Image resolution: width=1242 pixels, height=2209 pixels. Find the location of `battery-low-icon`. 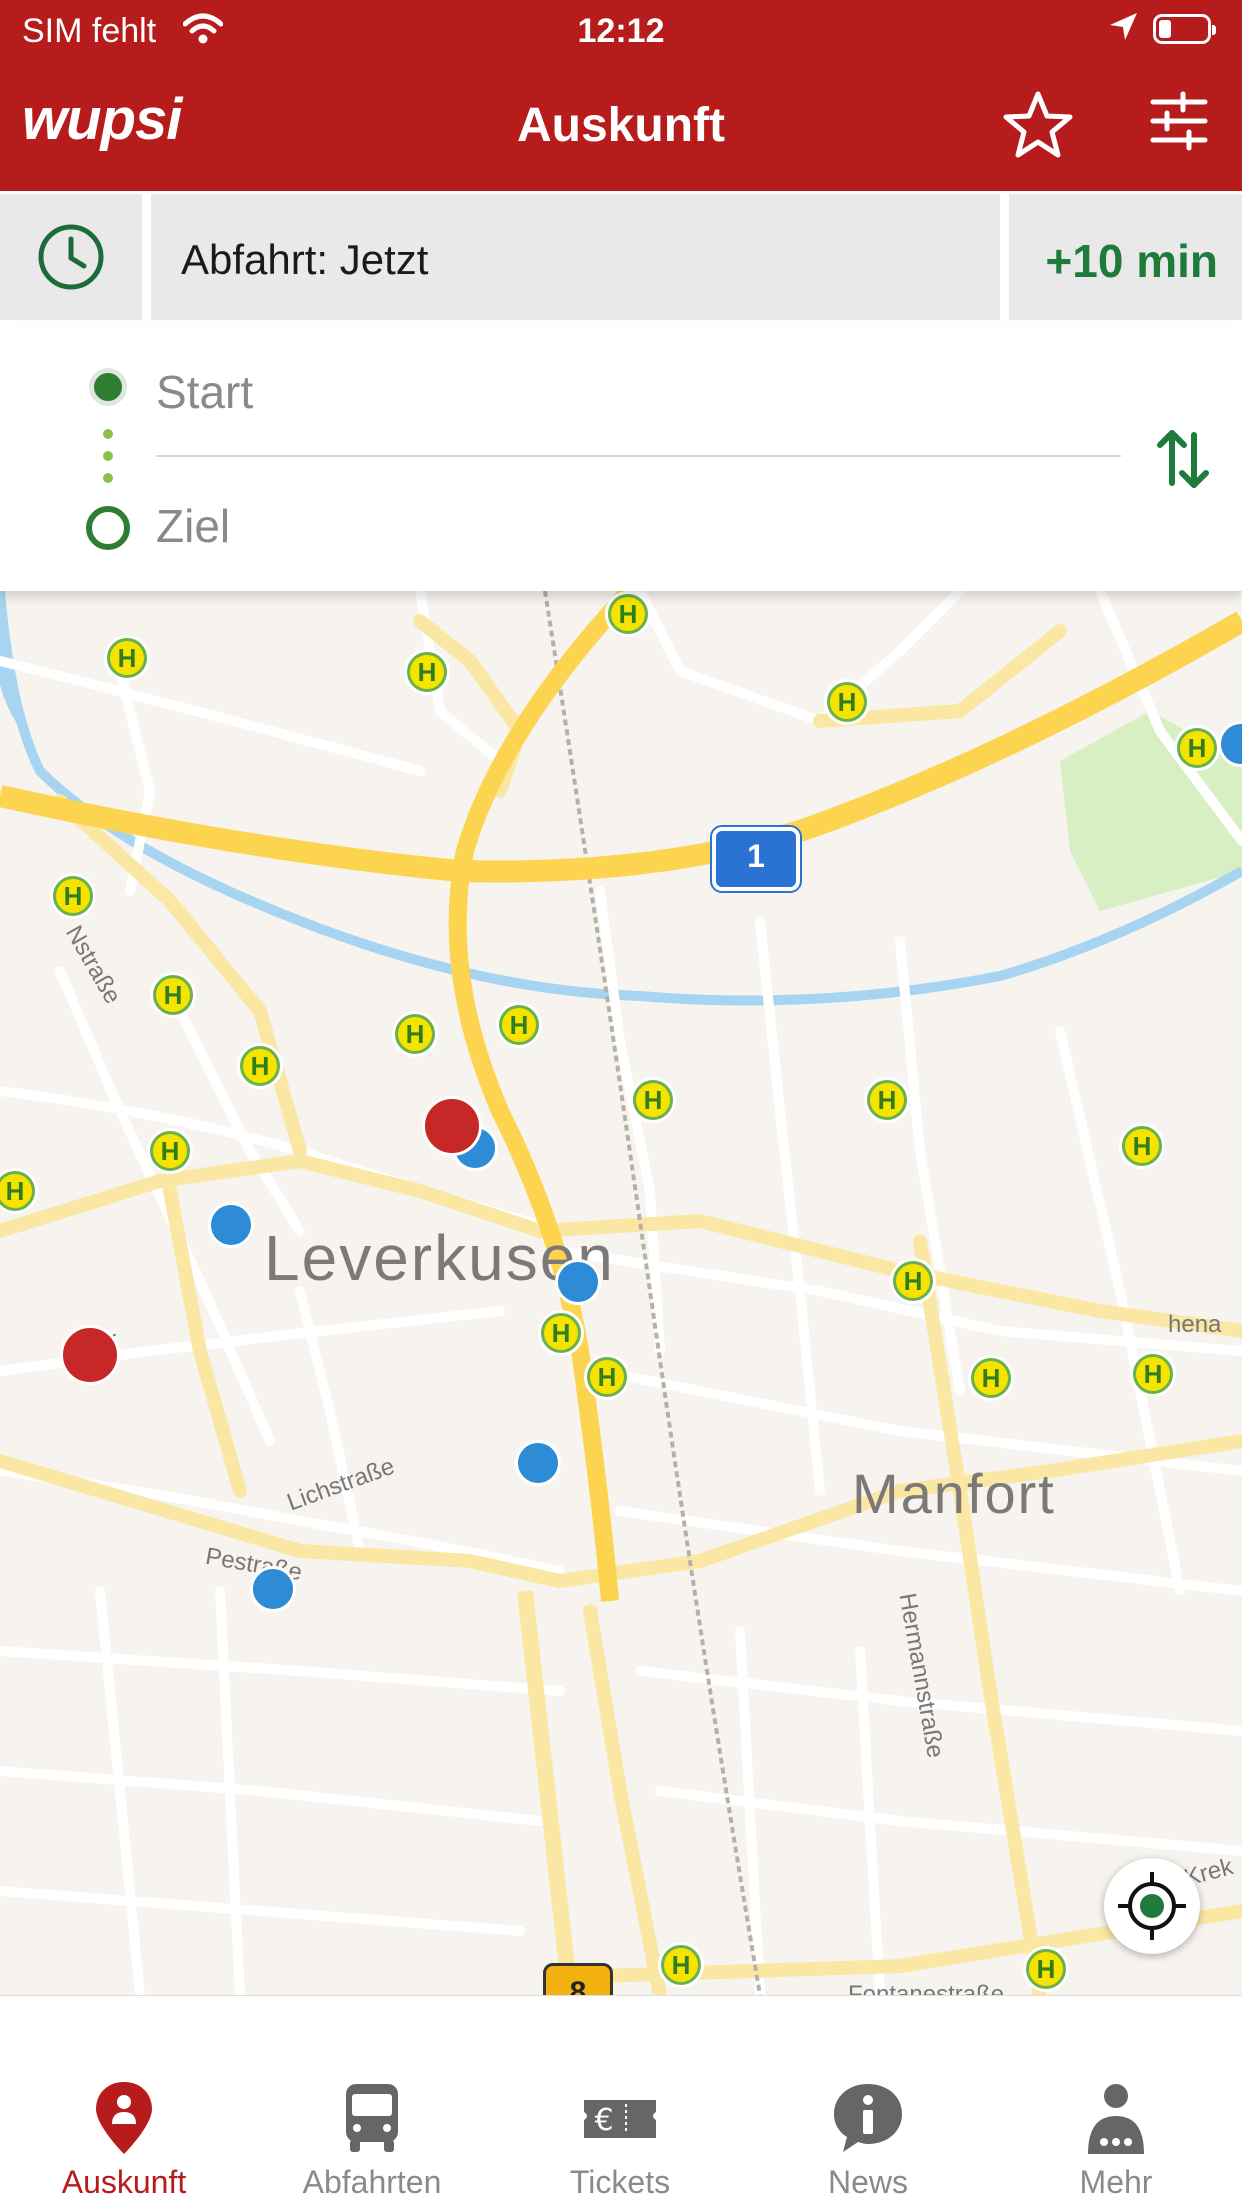

battery-low-icon is located at coordinates (1184, 29).